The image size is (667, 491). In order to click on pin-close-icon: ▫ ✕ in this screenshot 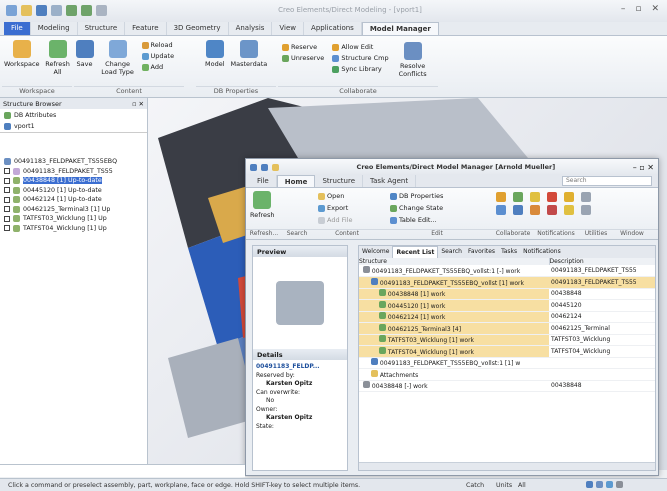, I will do `click(138, 104)`.